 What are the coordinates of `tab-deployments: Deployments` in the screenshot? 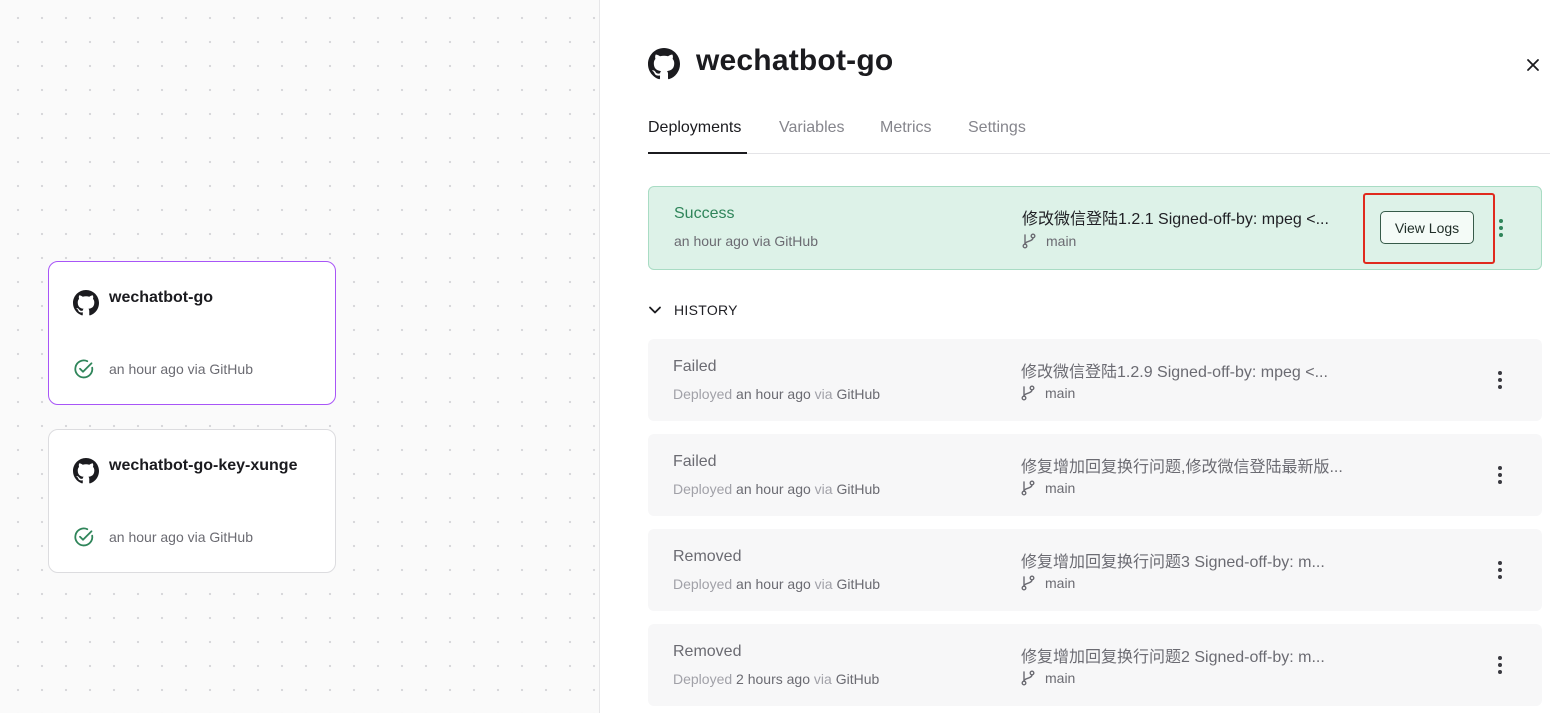 It's located at (694, 128).